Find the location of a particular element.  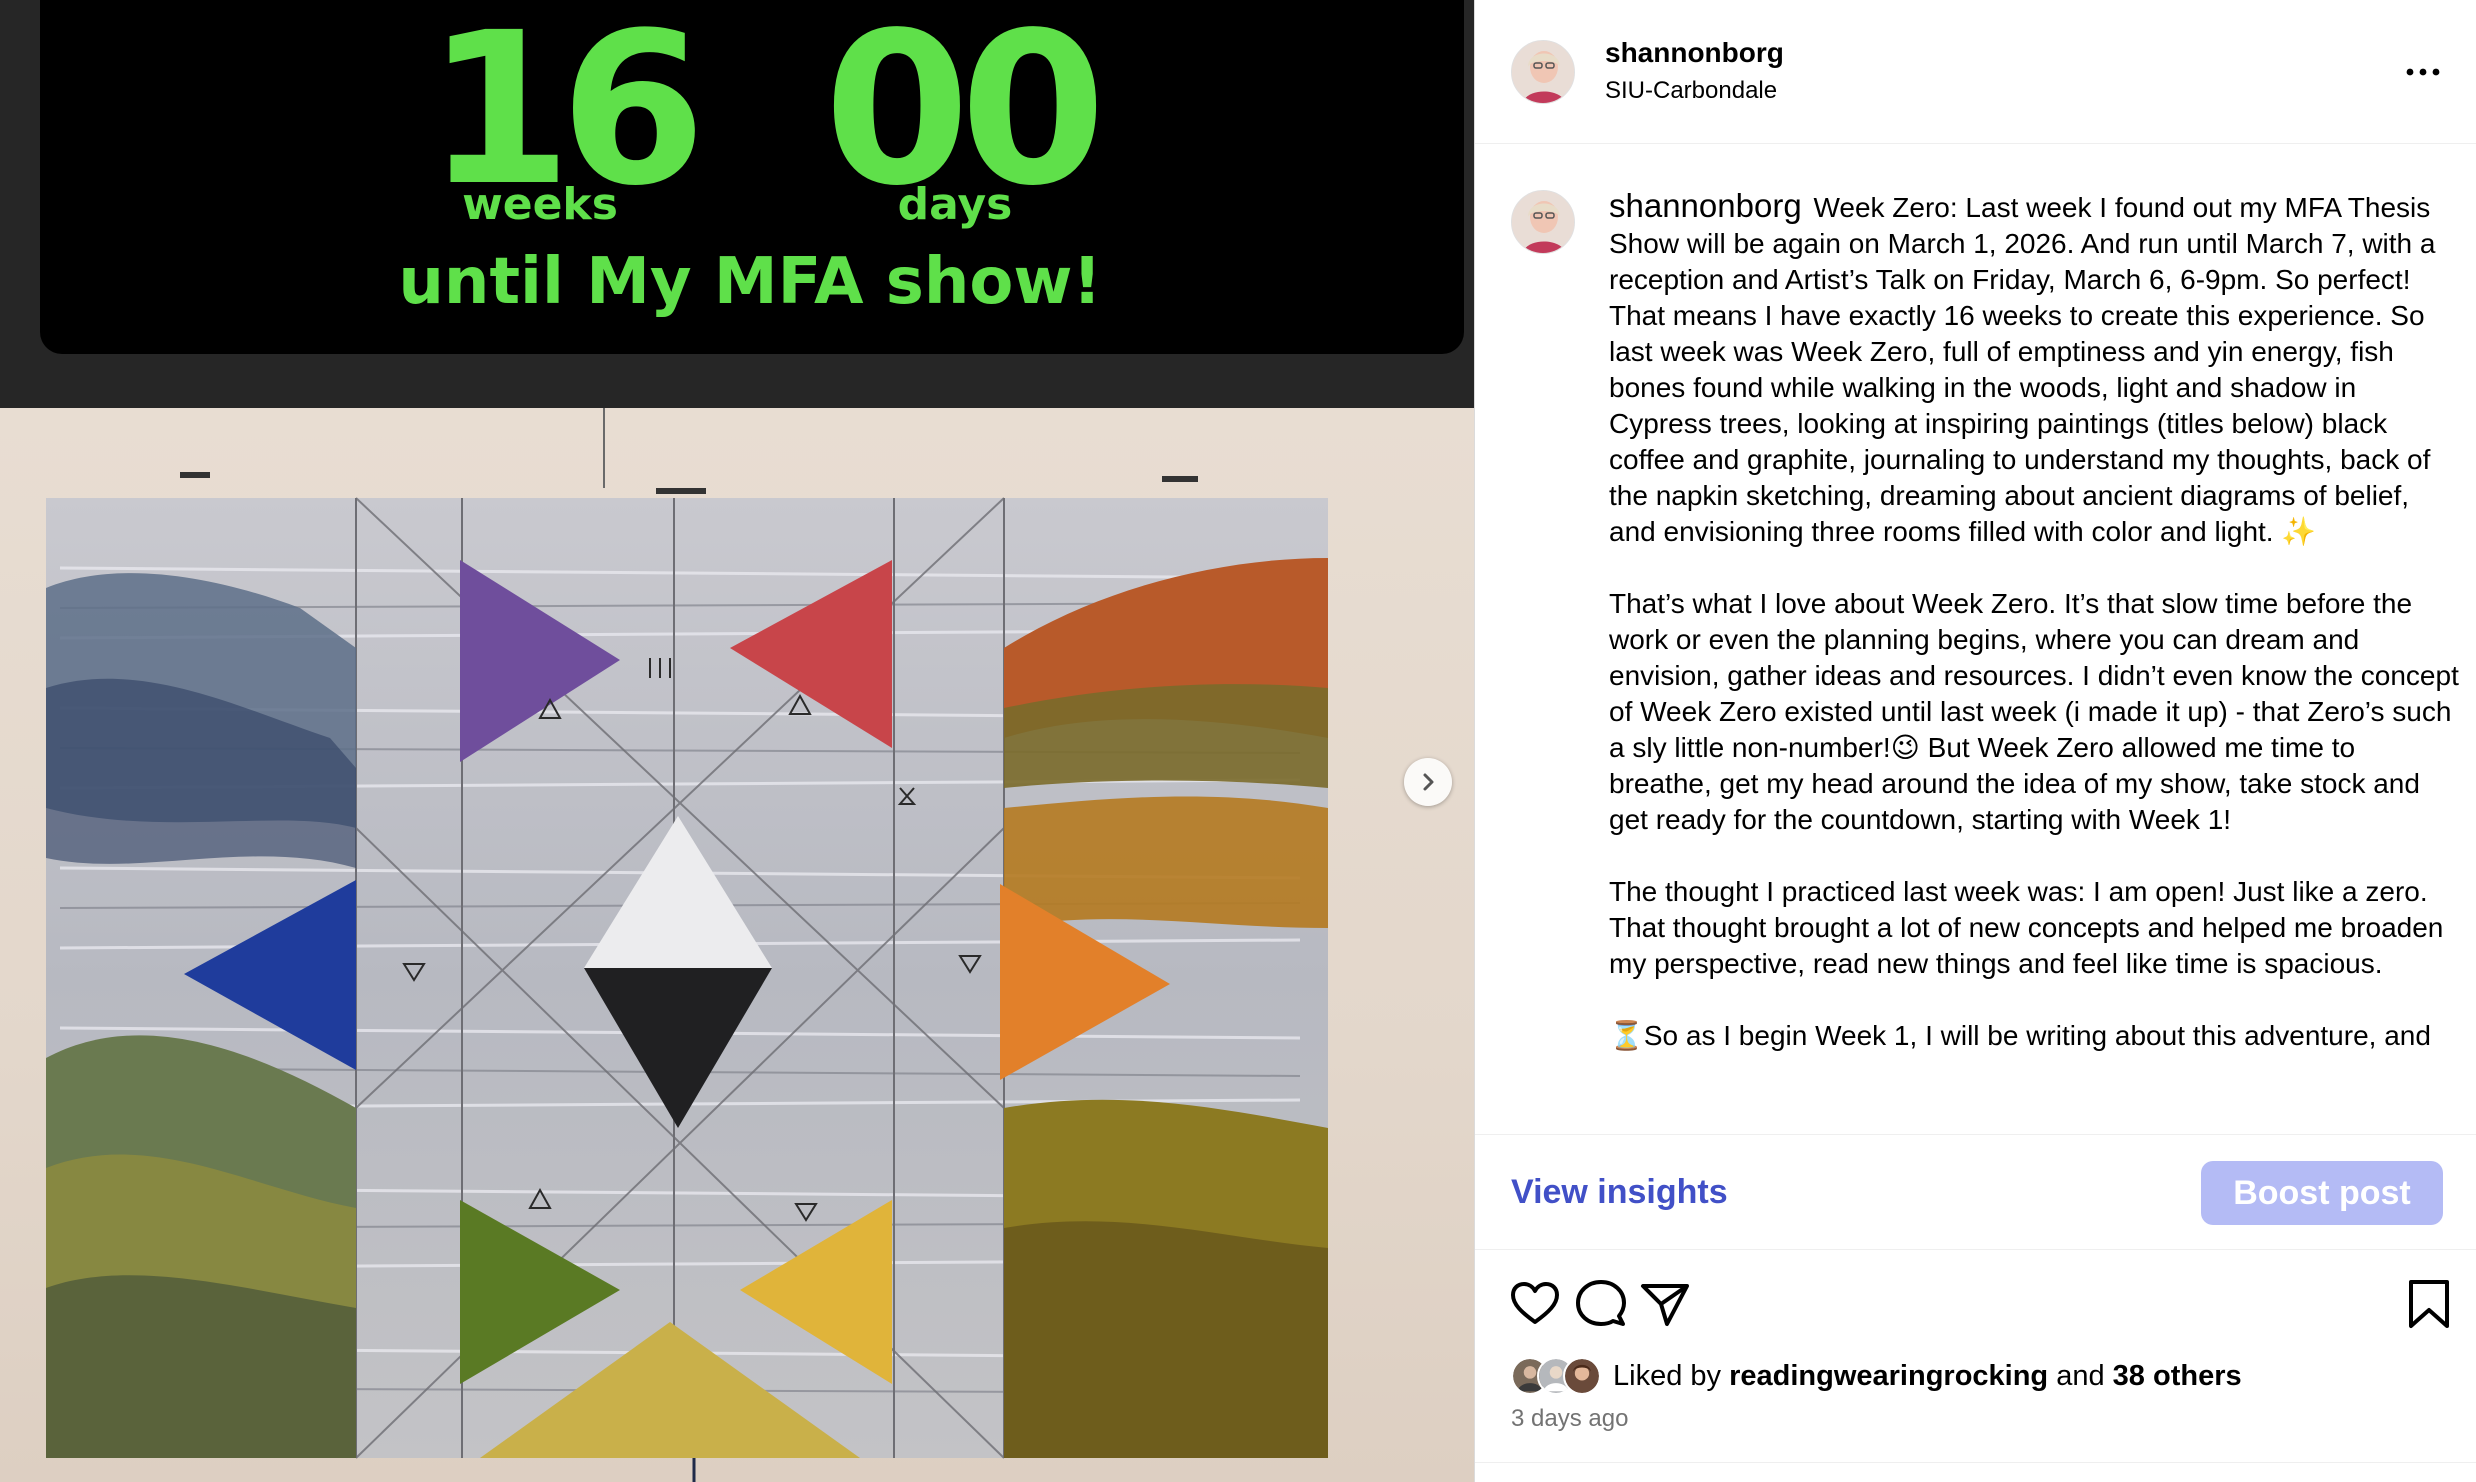

avatar is located at coordinates (1543, 72).